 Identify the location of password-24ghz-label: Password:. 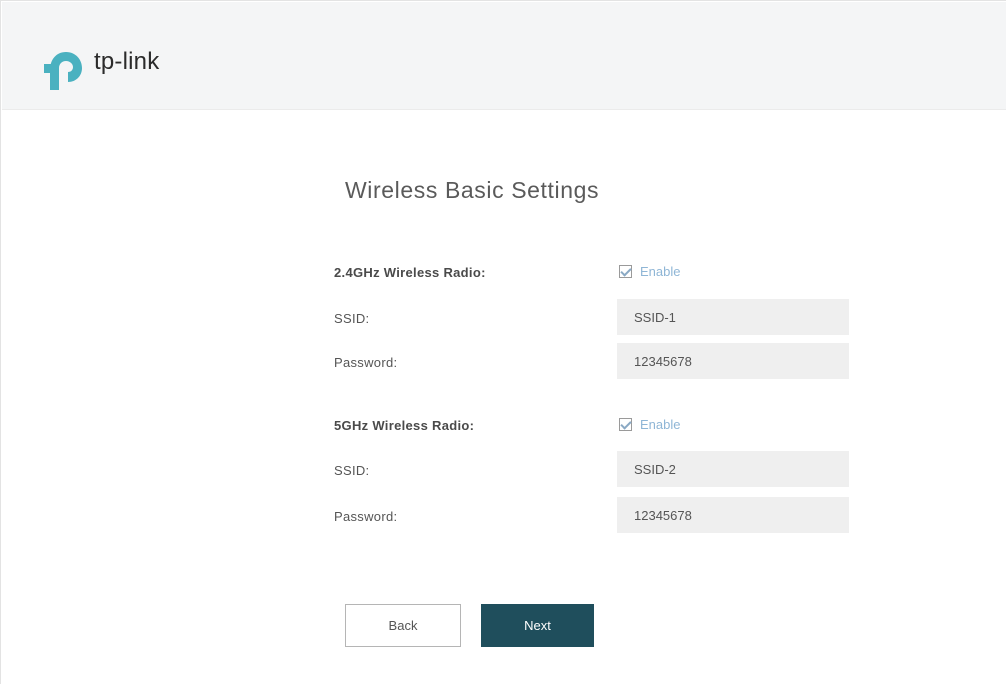
(366, 362).